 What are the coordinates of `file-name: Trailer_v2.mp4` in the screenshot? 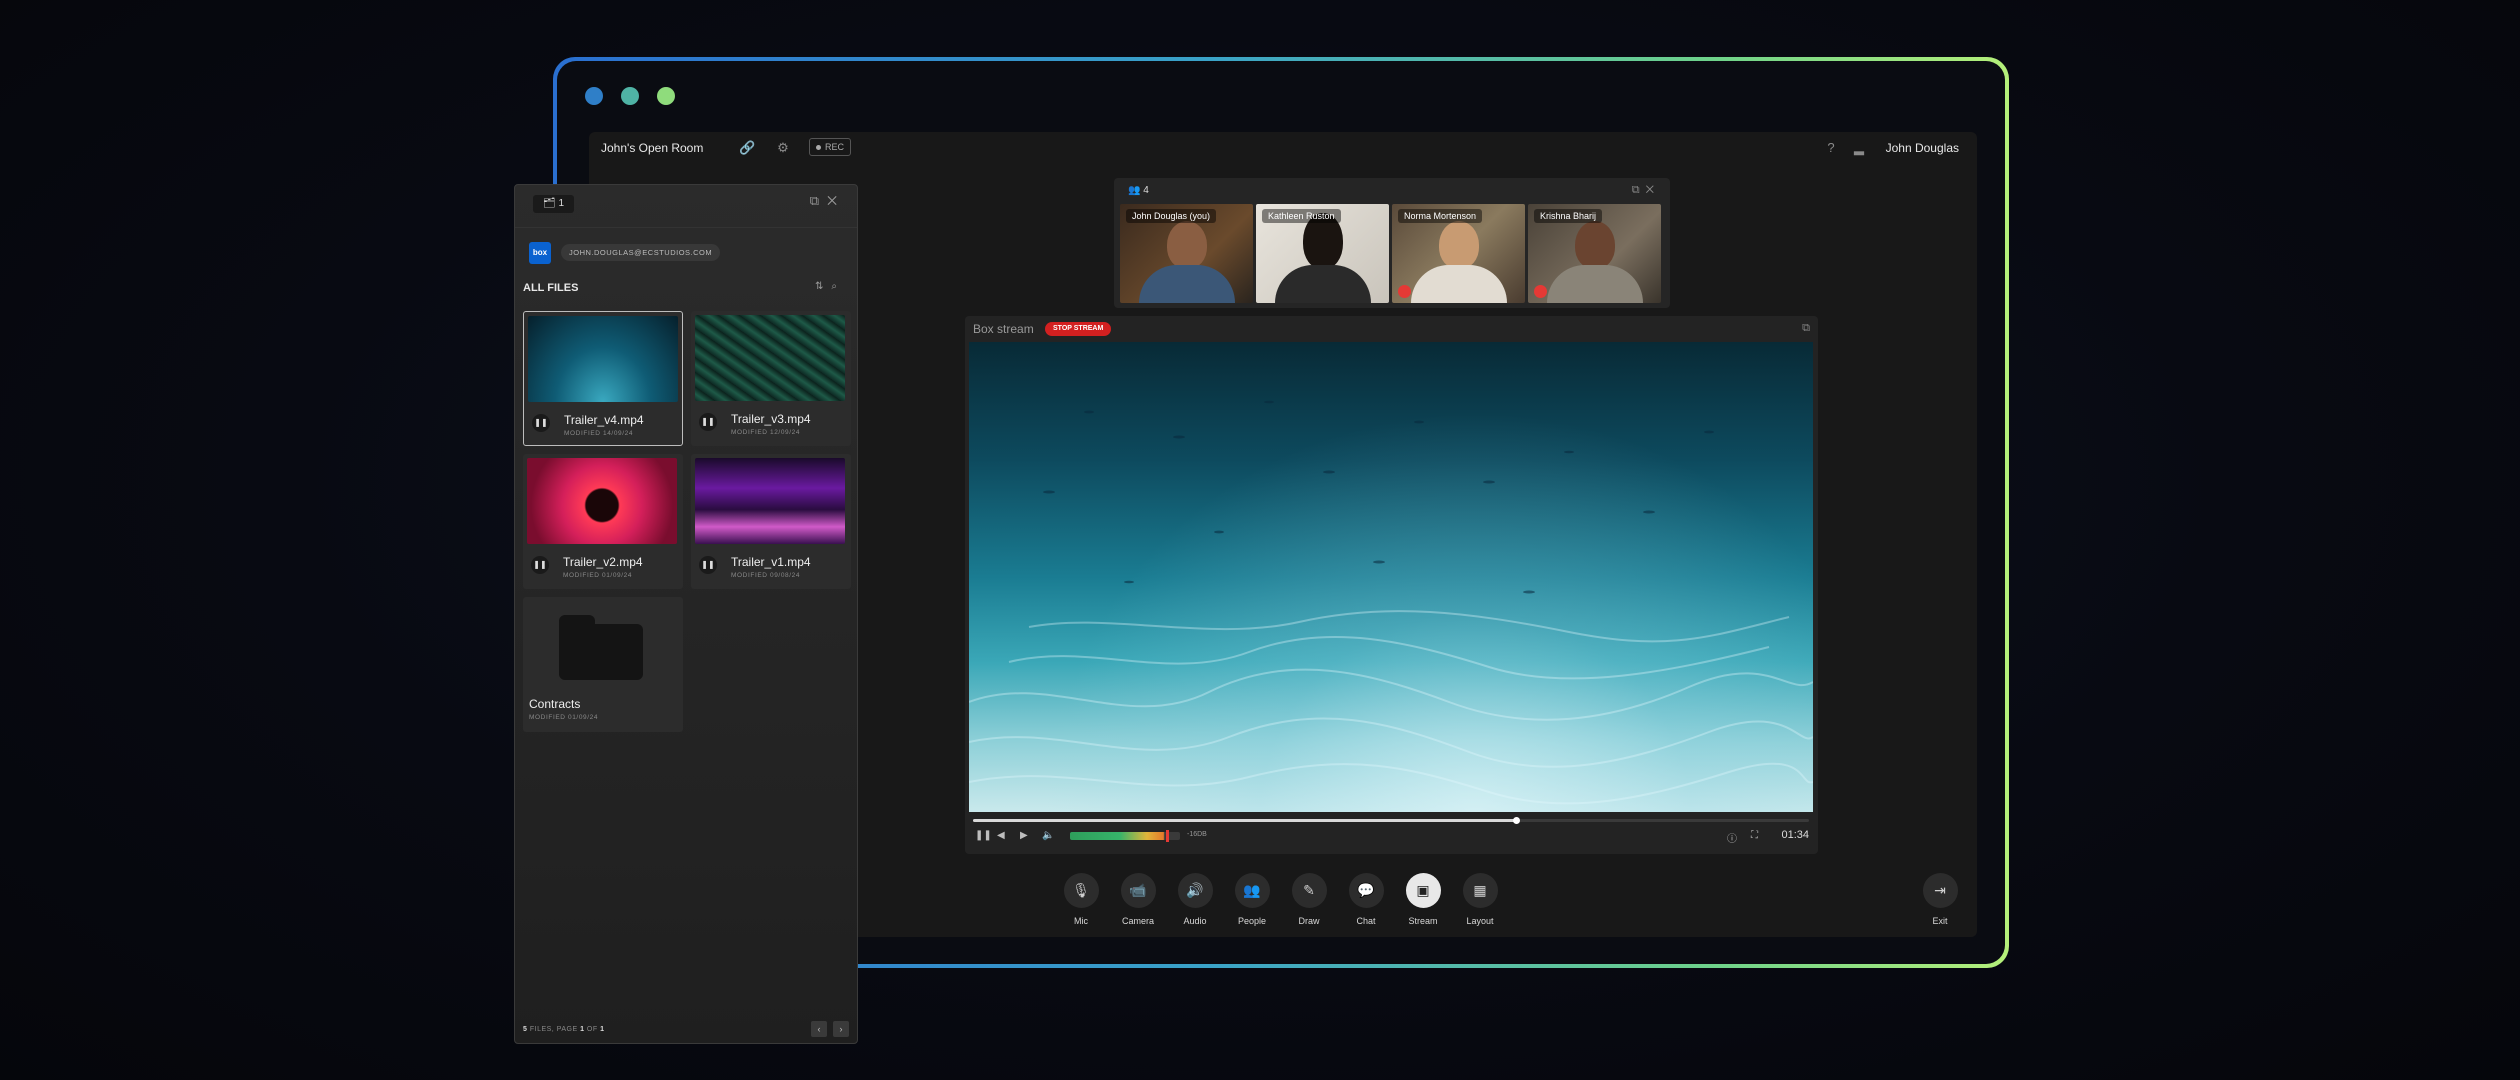 It's located at (603, 562).